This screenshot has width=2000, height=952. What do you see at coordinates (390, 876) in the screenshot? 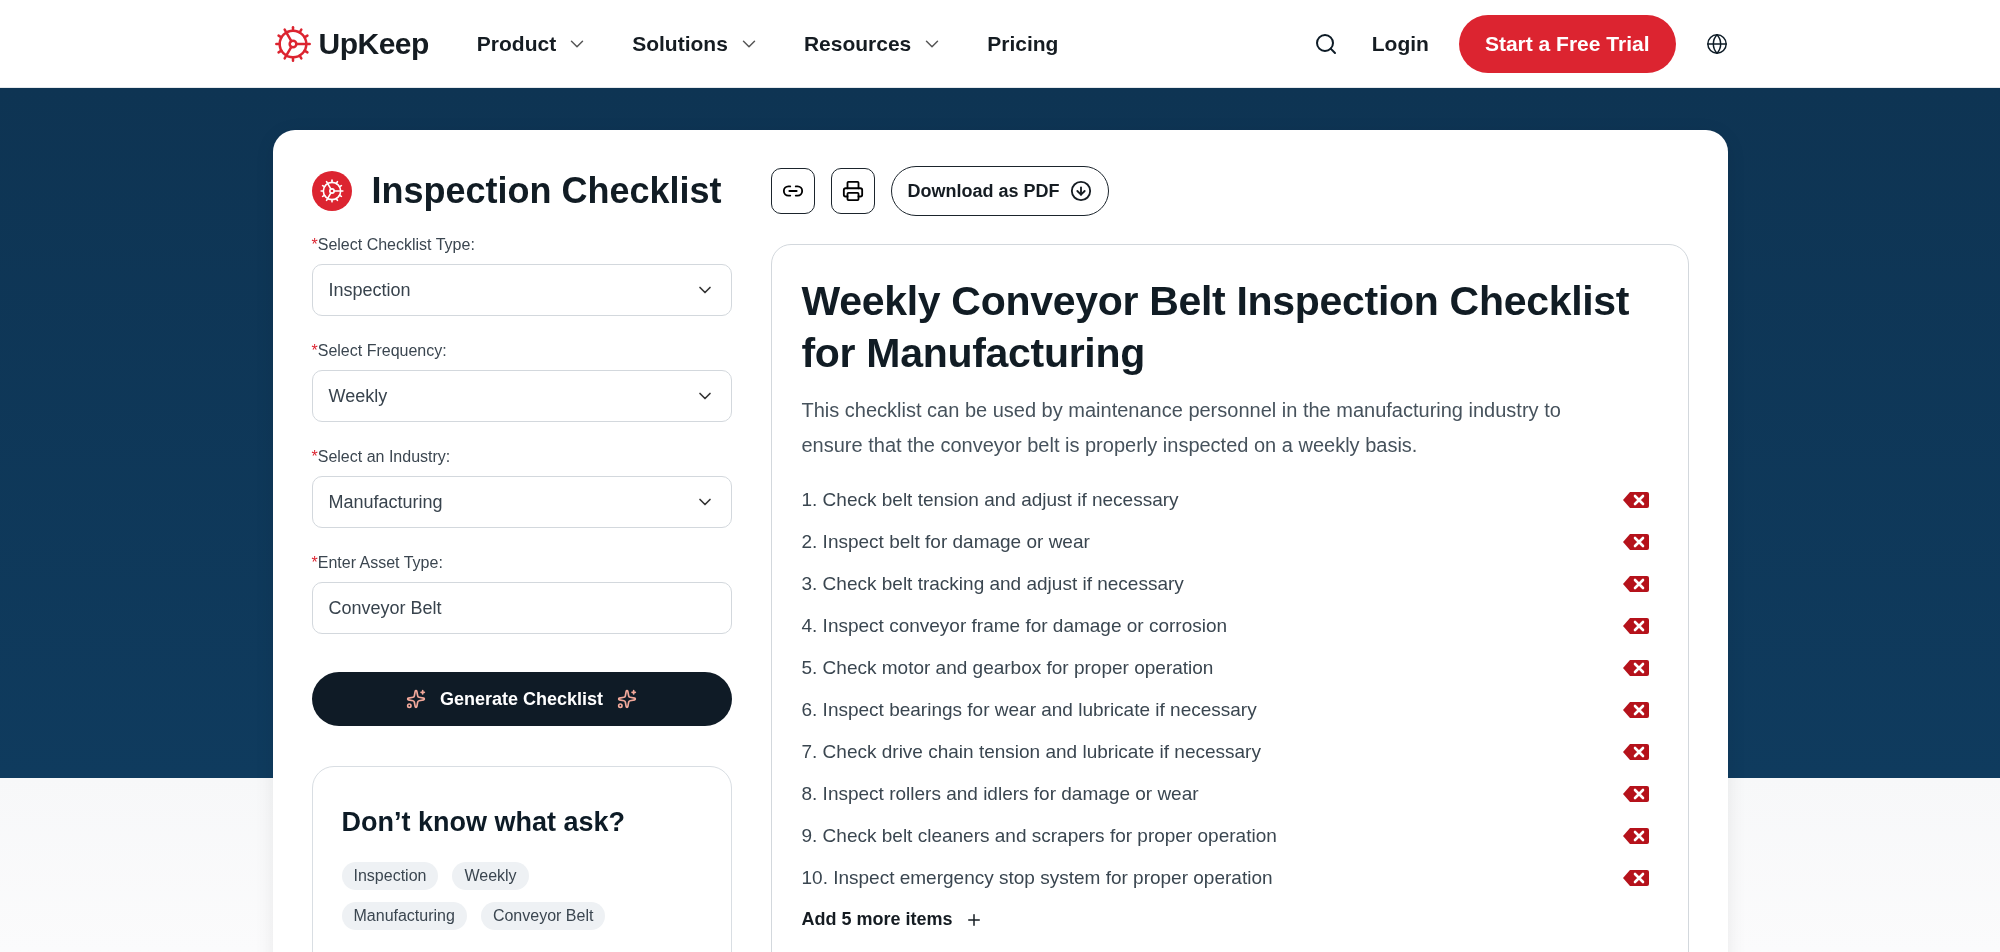
I see `tag-chip: Inspection` at bounding box center [390, 876].